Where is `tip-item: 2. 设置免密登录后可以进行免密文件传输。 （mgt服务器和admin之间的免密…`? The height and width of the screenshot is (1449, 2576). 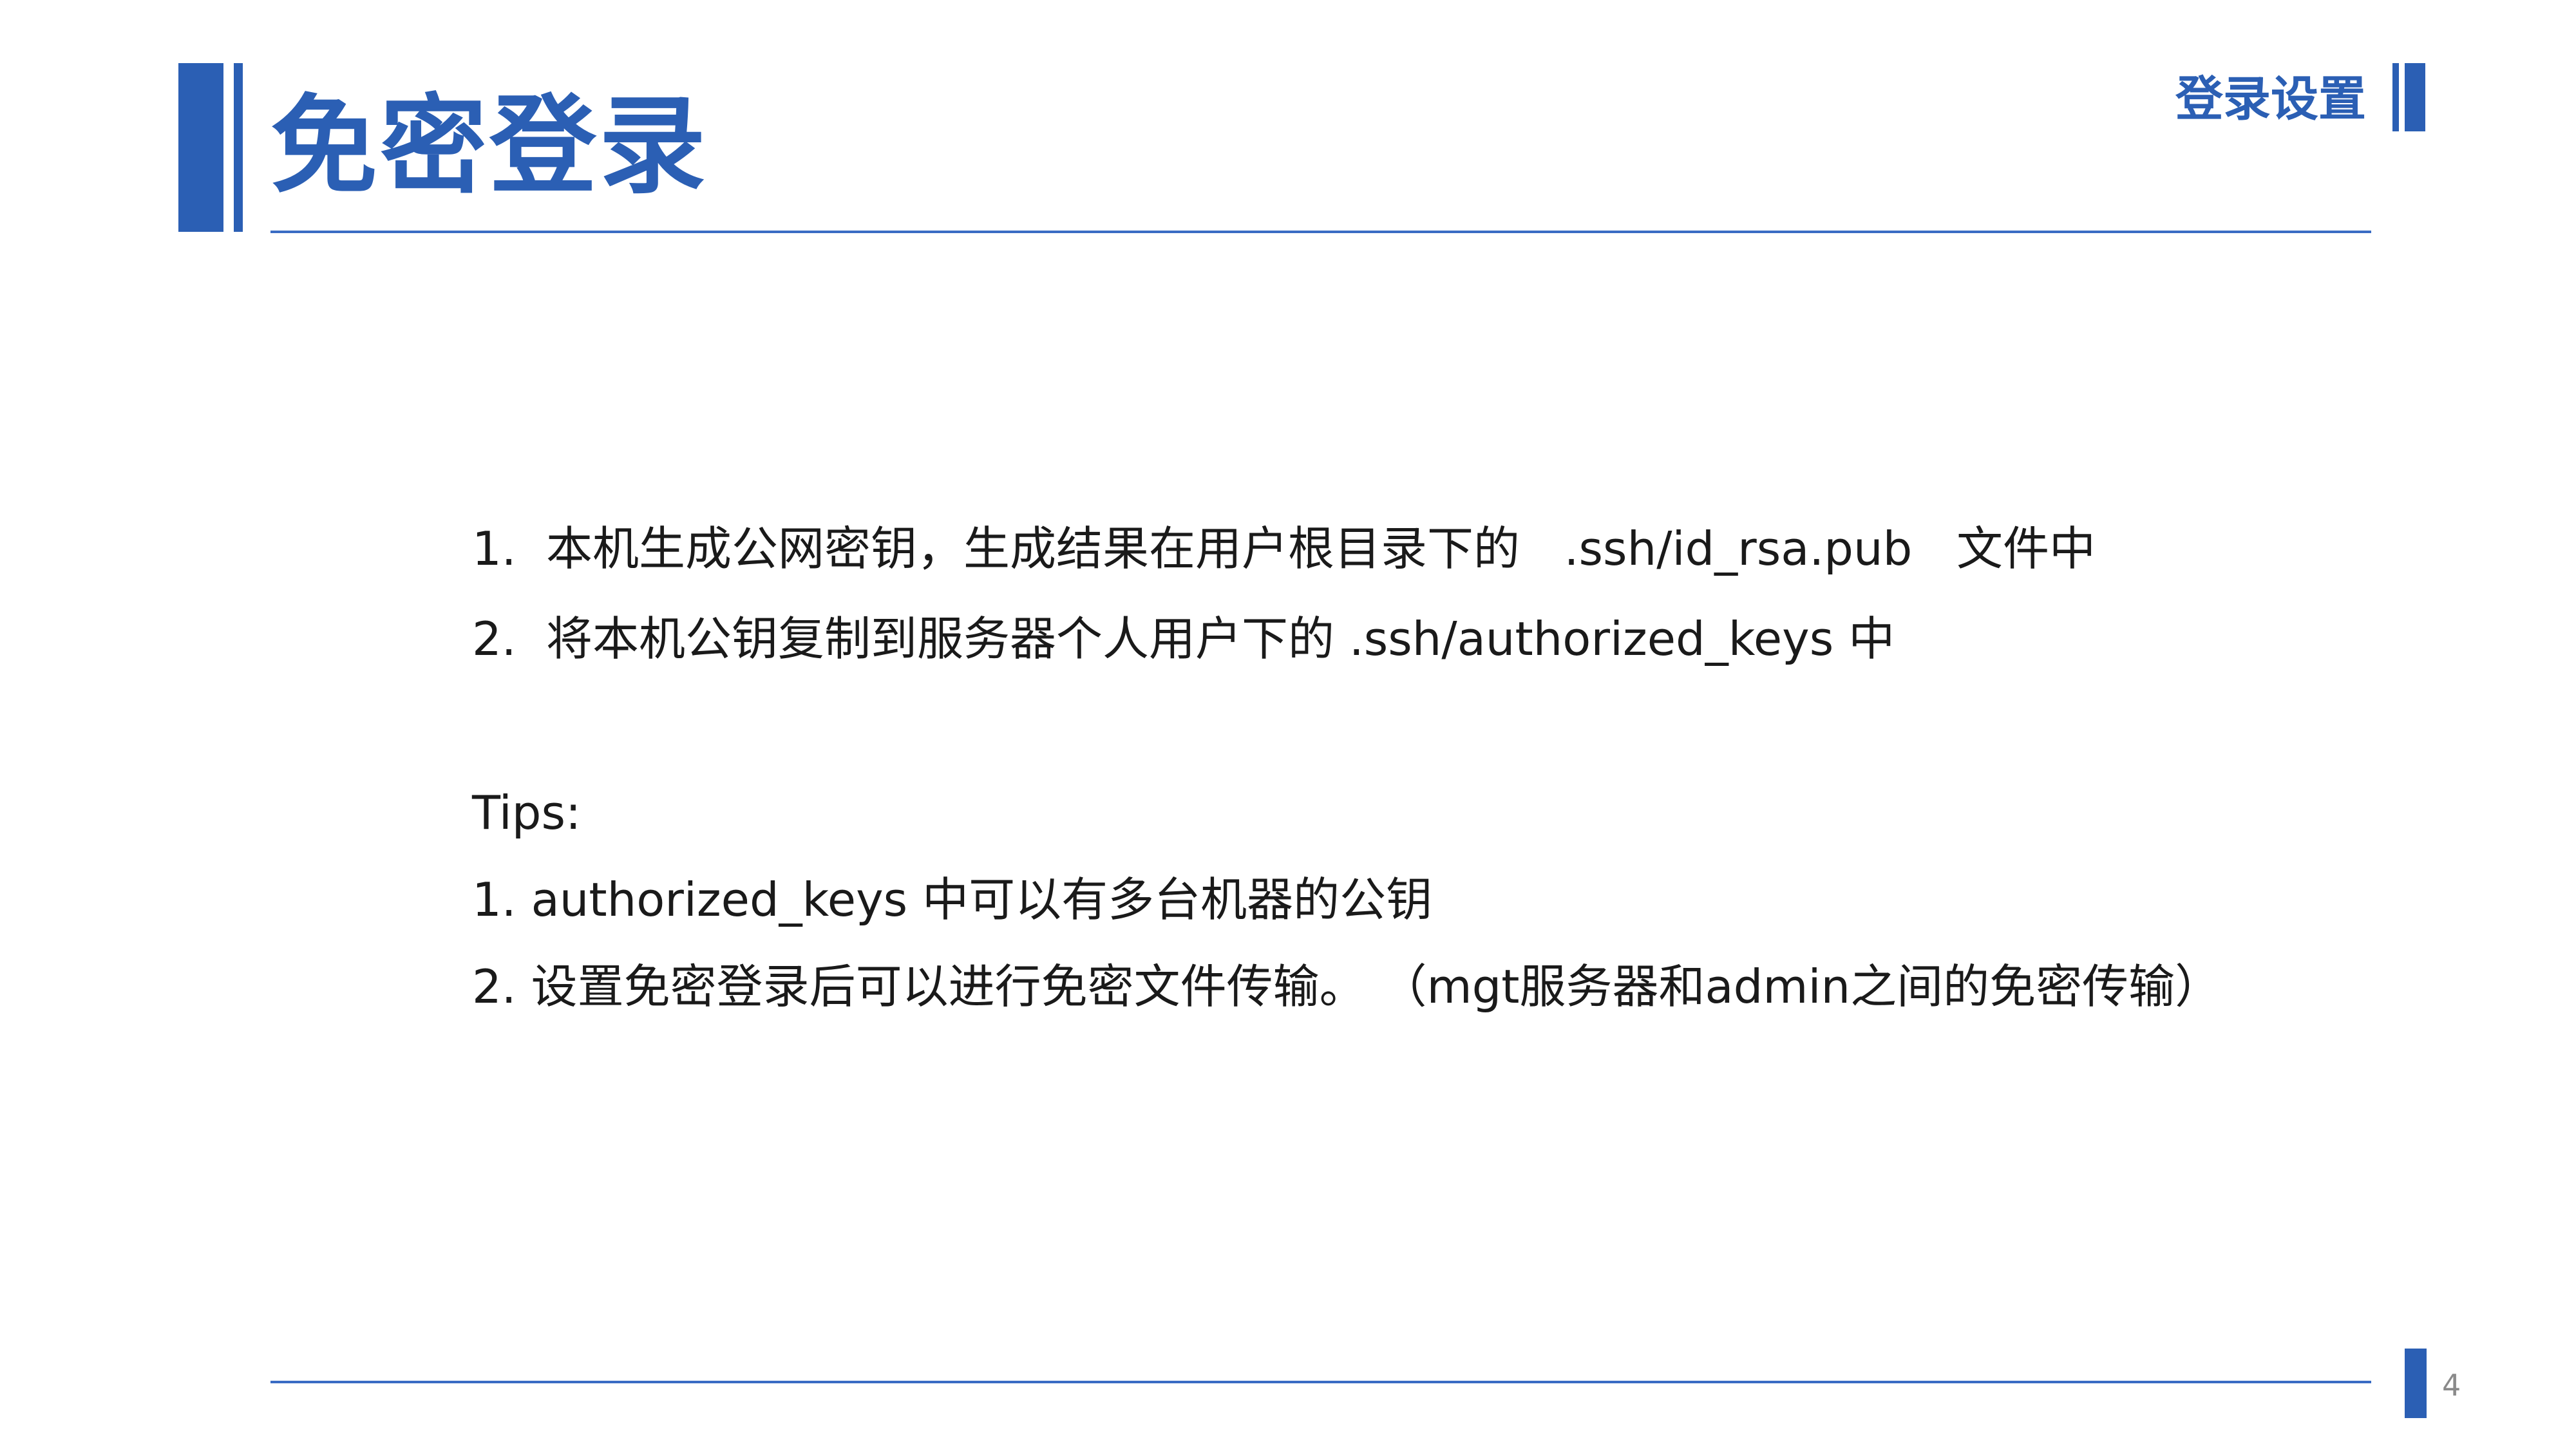
tip-item: 2. 设置免密登录后可以进行免密文件传输。 （mgt服务器和admin之间的免密… is located at coordinates (1347, 987).